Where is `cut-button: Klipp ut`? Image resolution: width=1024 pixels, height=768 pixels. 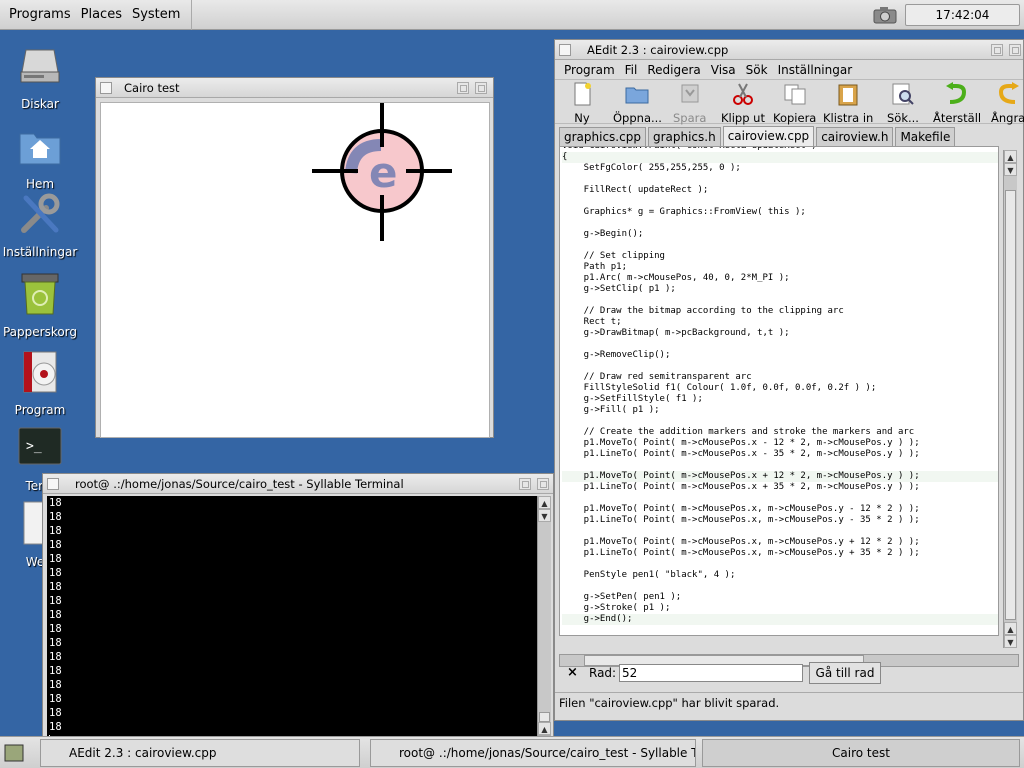 cut-button: Klipp ut is located at coordinates (743, 103).